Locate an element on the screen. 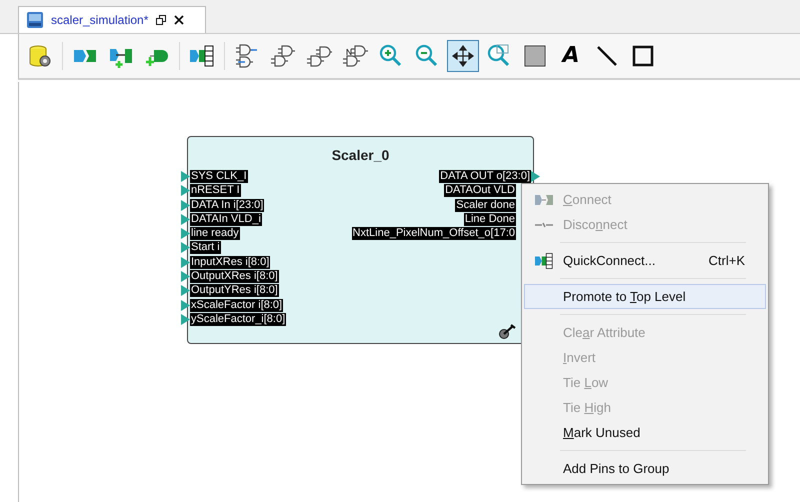  rectangle-tool-icon is located at coordinates (643, 56).